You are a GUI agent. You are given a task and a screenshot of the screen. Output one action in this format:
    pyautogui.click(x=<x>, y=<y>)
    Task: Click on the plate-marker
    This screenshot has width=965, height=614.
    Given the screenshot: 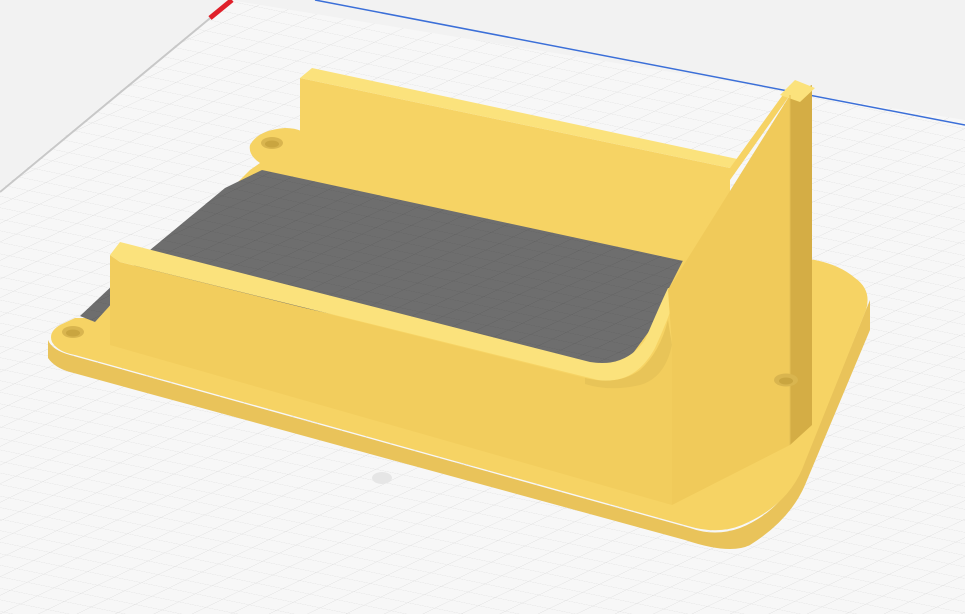 What is the action you would take?
    pyautogui.click(x=382, y=478)
    